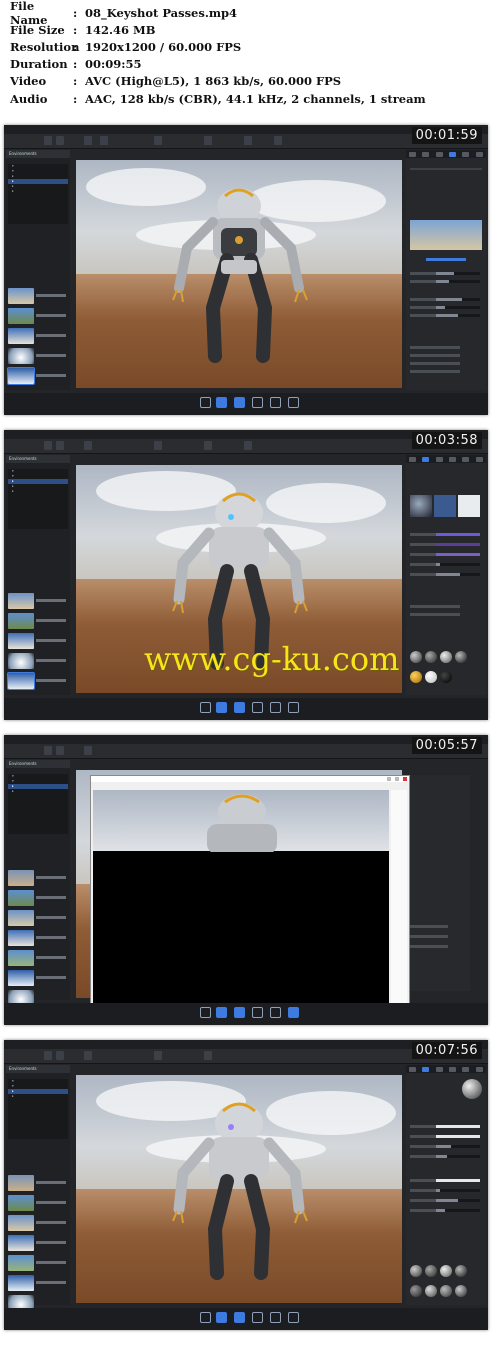 This screenshot has width=492, height=1346. What do you see at coordinates (458, 299) in the screenshot?
I see `size-slider` at bounding box center [458, 299].